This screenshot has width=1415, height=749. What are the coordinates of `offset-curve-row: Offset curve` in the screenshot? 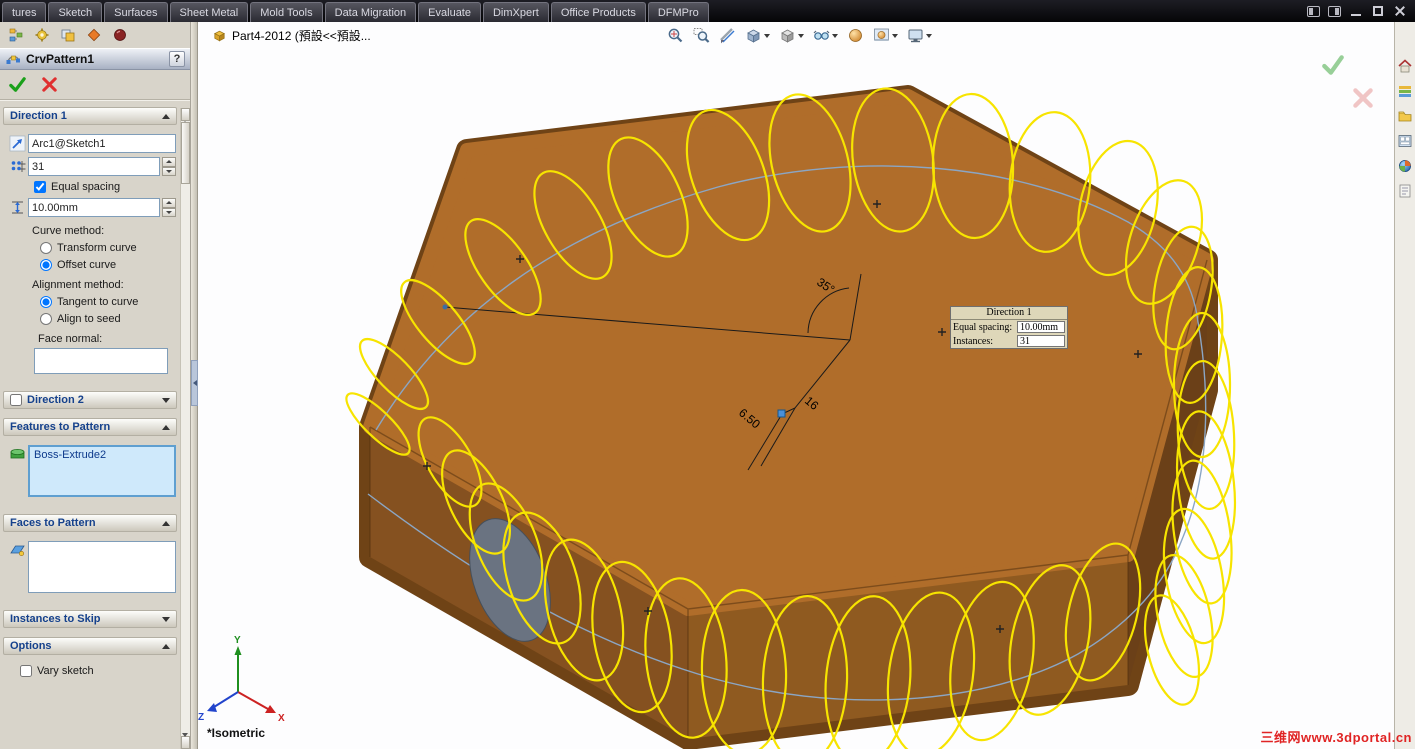 It's located at (108, 265).